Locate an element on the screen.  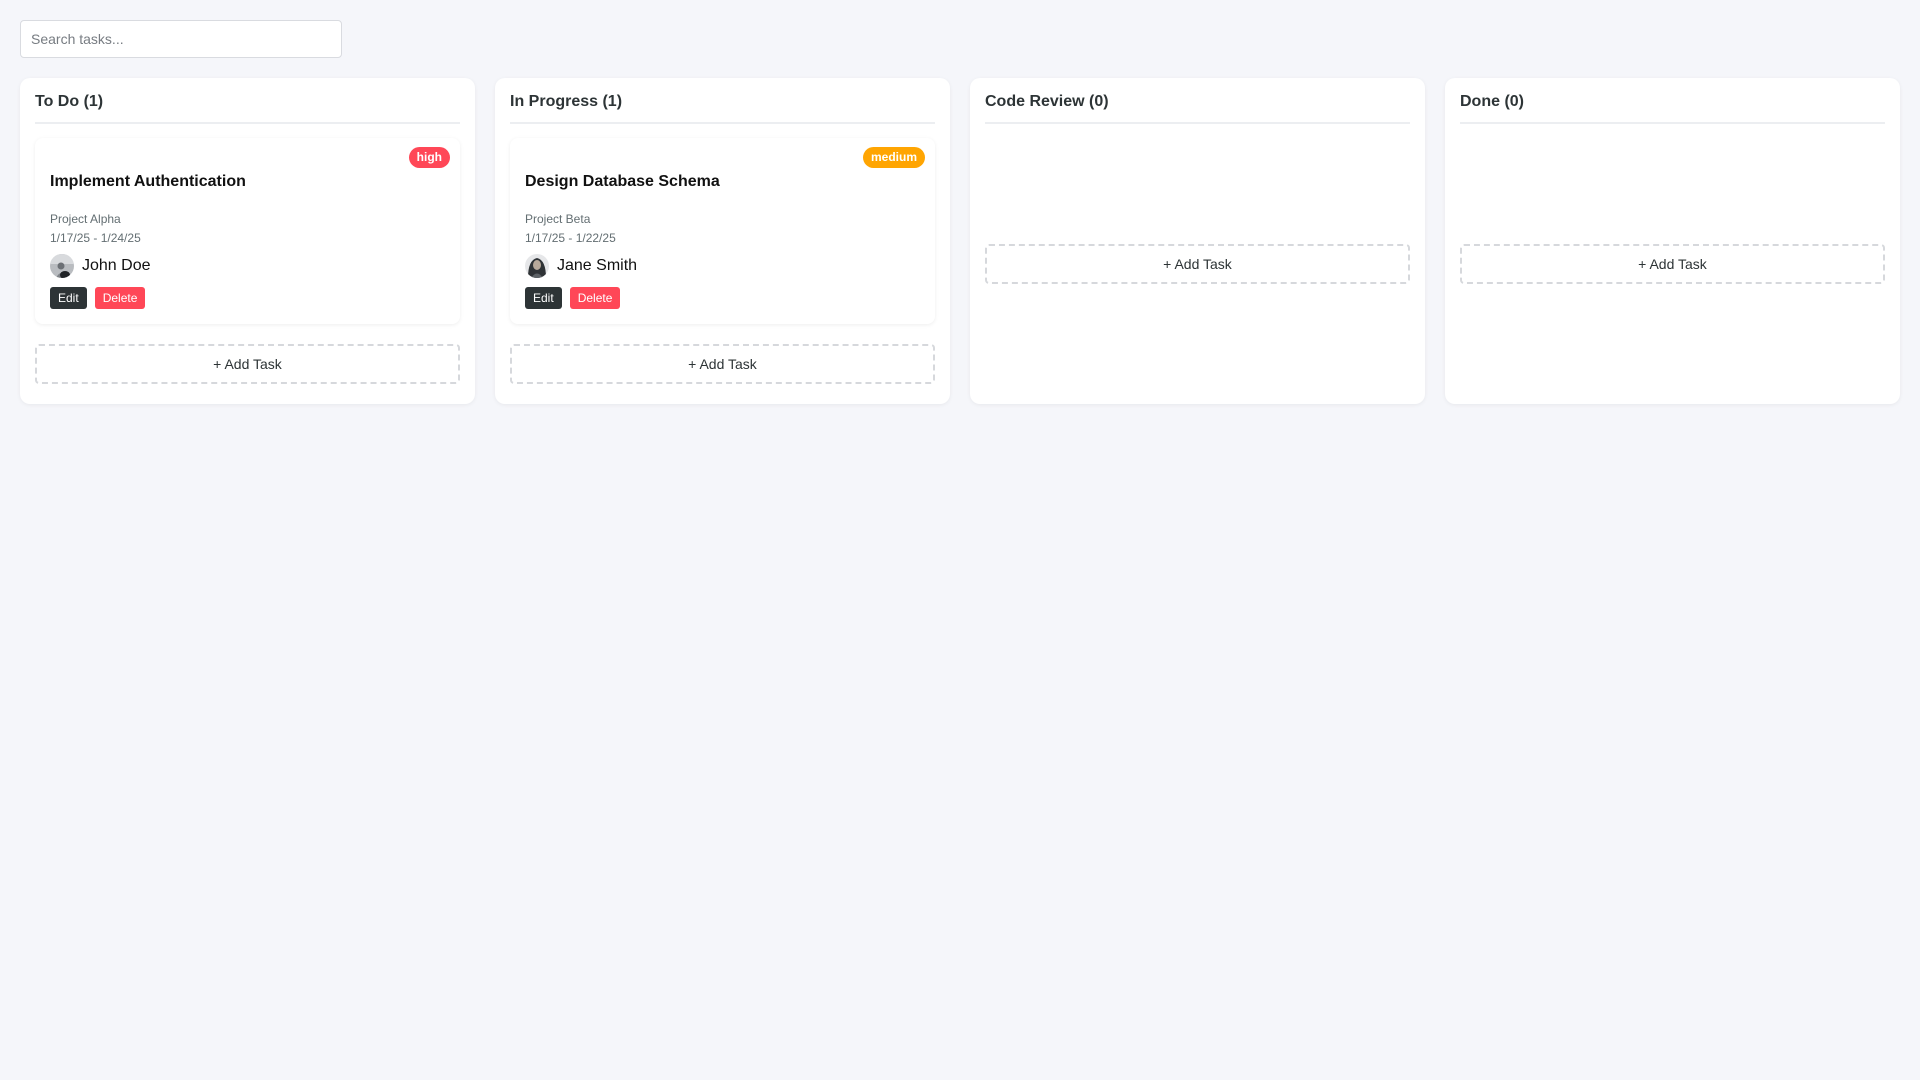
priority-badge: medium is located at coordinates (893, 157).